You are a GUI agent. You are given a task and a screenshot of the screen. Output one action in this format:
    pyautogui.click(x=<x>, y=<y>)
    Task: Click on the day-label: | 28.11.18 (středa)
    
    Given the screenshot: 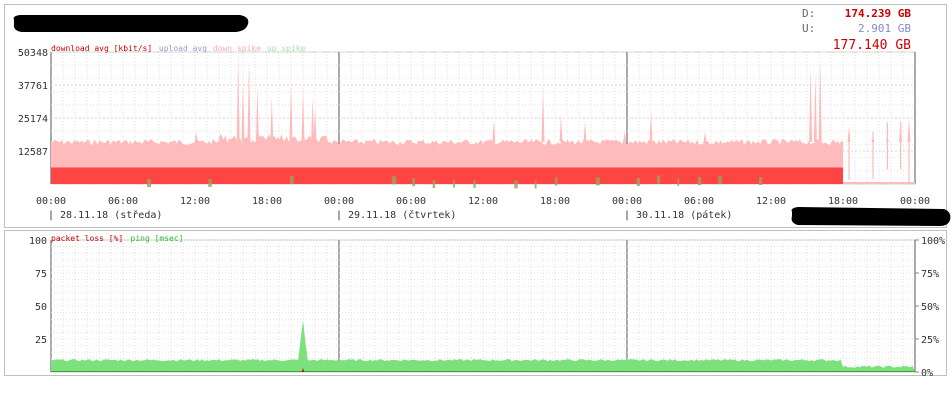 What is the action you would take?
    pyautogui.click(x=105, y=215)
    